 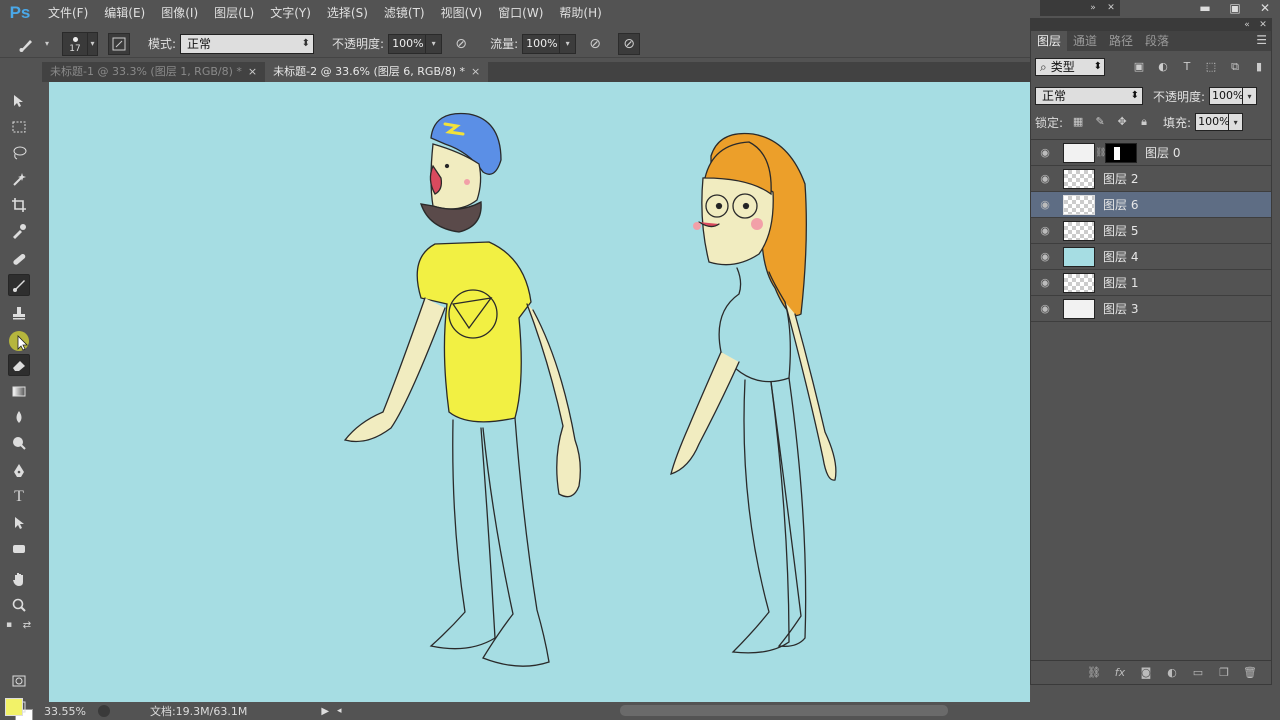 I want to click on new-layer-icon: ❐, so click(x=1224, y=672).